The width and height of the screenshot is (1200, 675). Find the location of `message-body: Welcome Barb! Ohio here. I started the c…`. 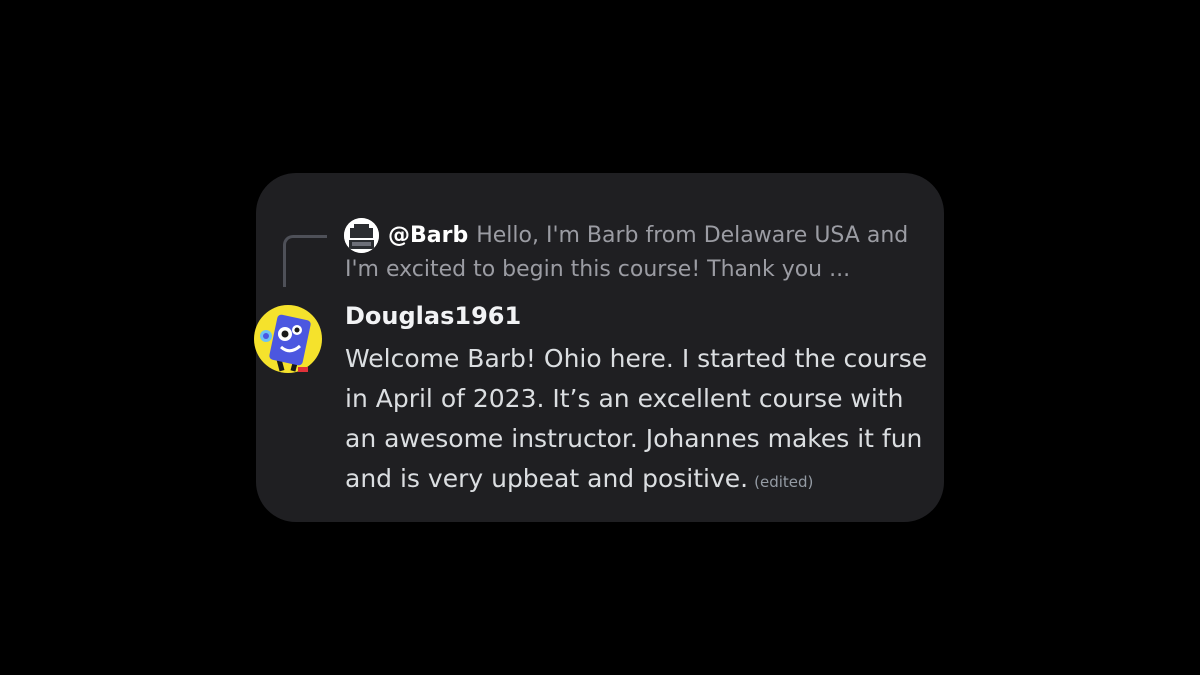

message-body: Welcome Barb! Ohio here. I started the c… is located at coordinates (645, 420).